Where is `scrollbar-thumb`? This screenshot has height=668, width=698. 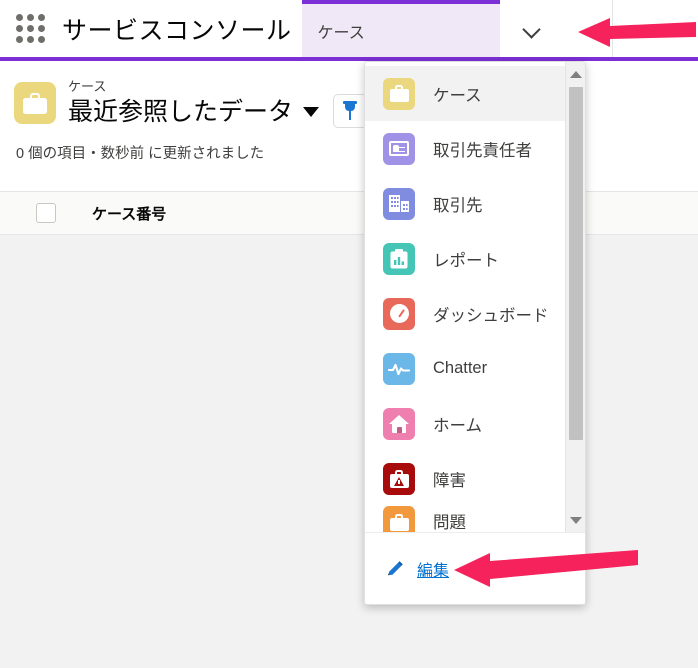
scrollbar-thumb is located at coordinates (576, 263).